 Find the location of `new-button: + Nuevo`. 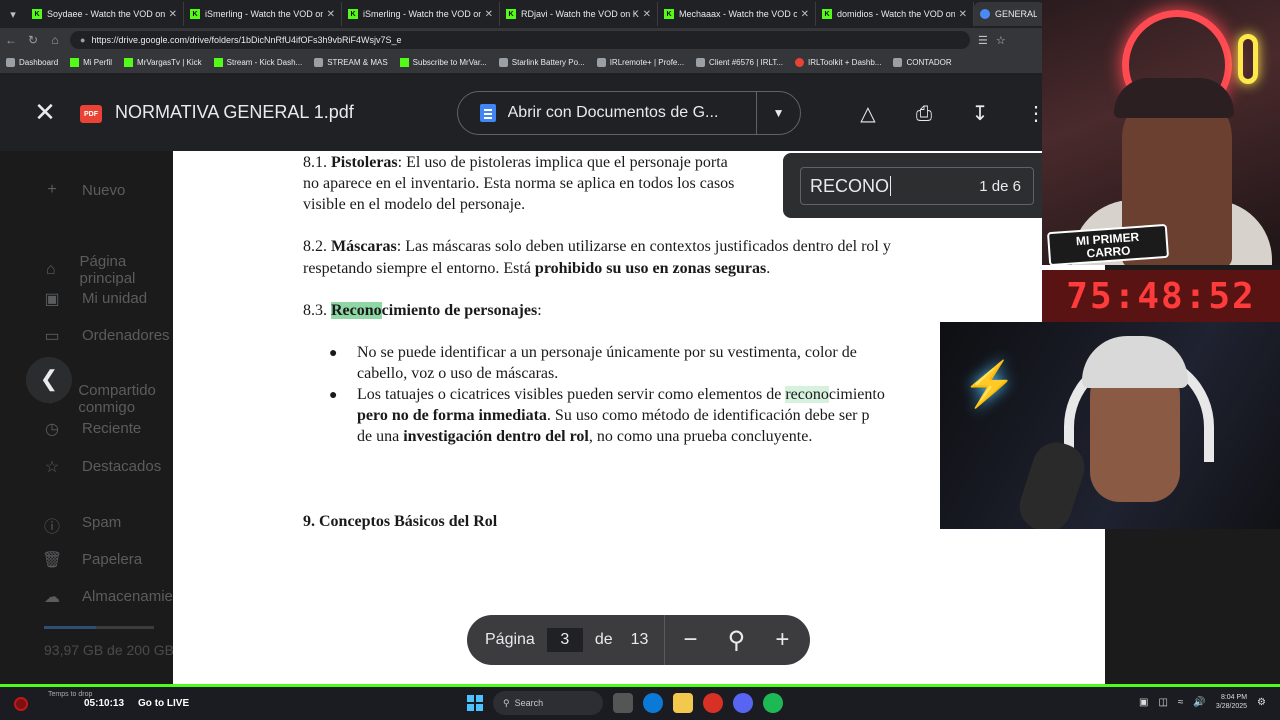

new-button: + Nuevo is located at coordinates (83, 190).